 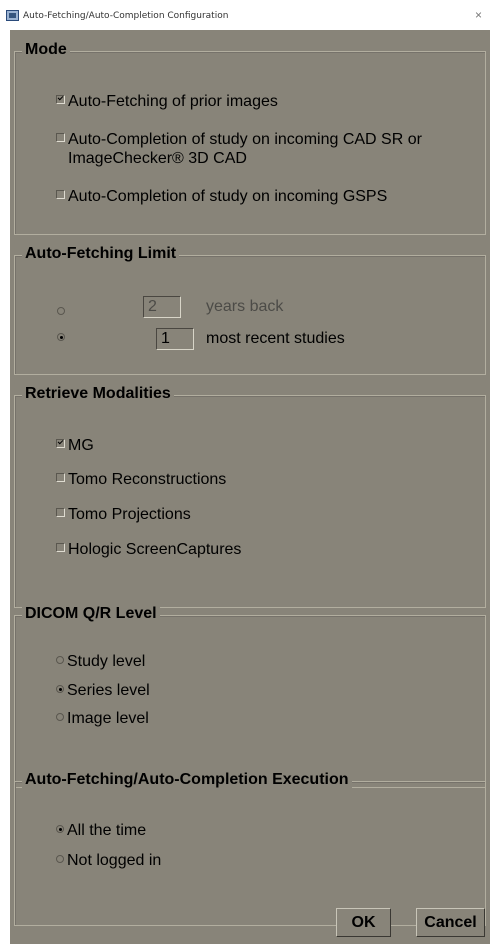 What do you see at coordinates (275, 338) in the screenshot?
I see `most-recent-label: most recent studies` at bounding box center [275, 338].